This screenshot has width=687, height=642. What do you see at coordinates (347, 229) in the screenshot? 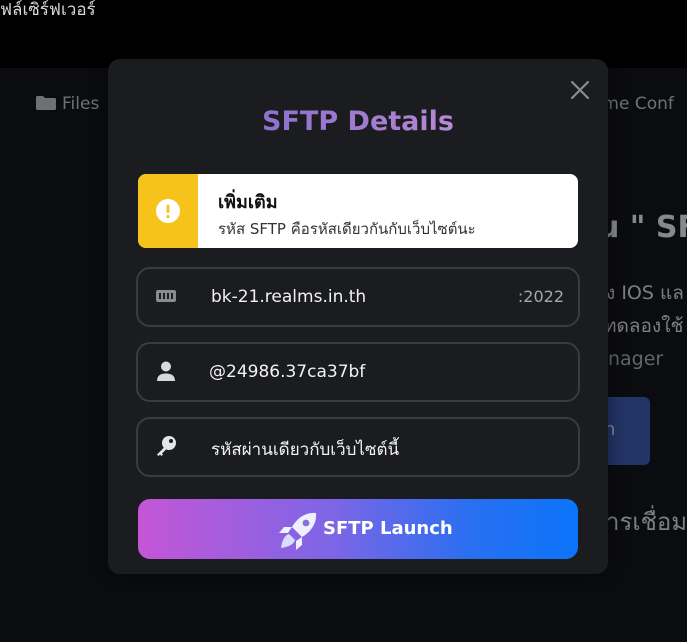
I see `notice-text: รหัส SFTP คือรหัสเดียวกันกับเว็บไซต์นะ` at bounding box center [347, 229].